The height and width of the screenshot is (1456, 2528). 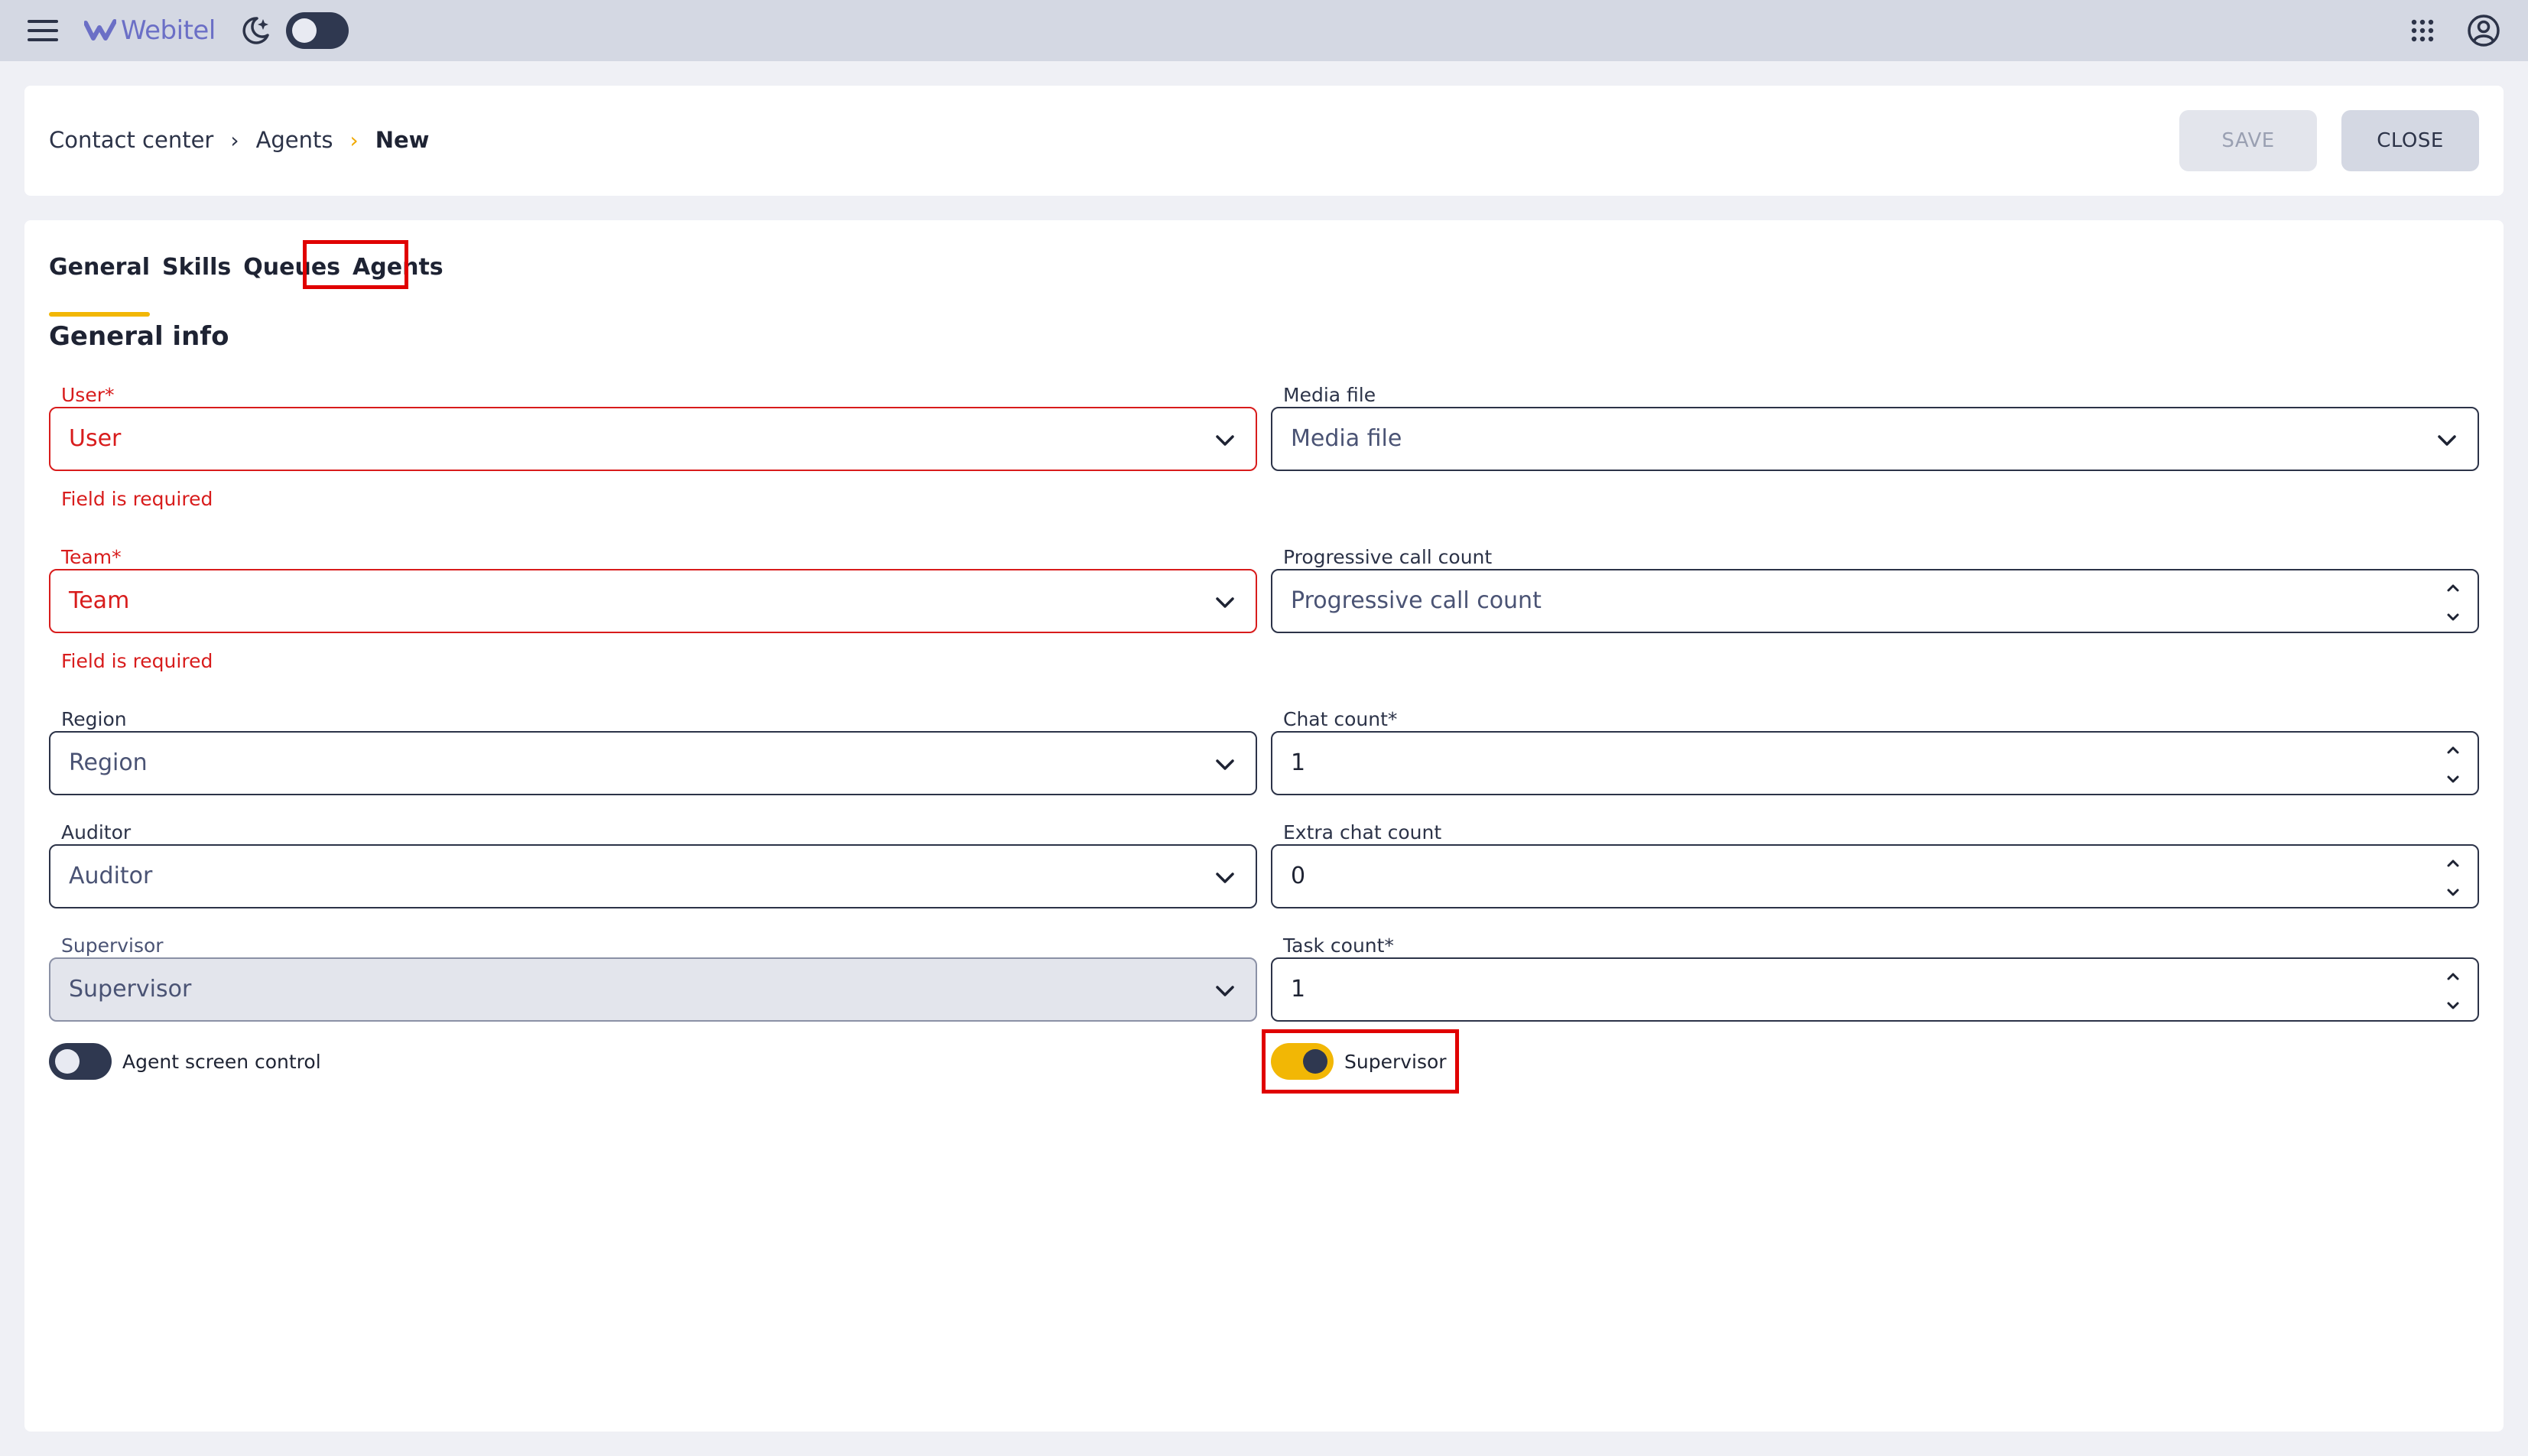 I want to click on agent-screen-control-toggle, so click(x=80, y=1061).